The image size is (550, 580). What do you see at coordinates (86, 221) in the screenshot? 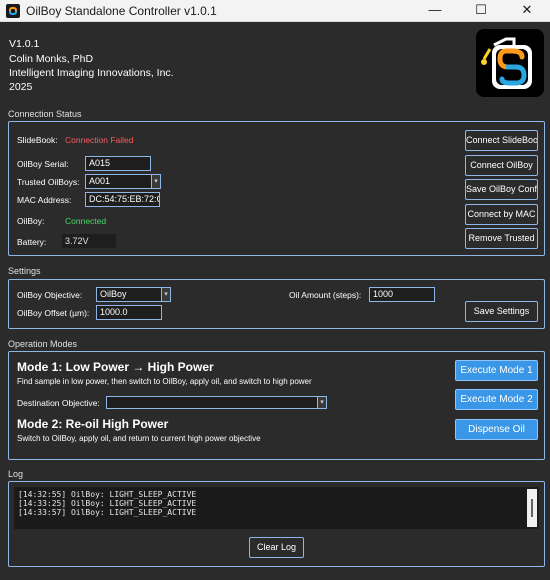
I see `oilboy-status: Connected` at bounding box center [86, 221].